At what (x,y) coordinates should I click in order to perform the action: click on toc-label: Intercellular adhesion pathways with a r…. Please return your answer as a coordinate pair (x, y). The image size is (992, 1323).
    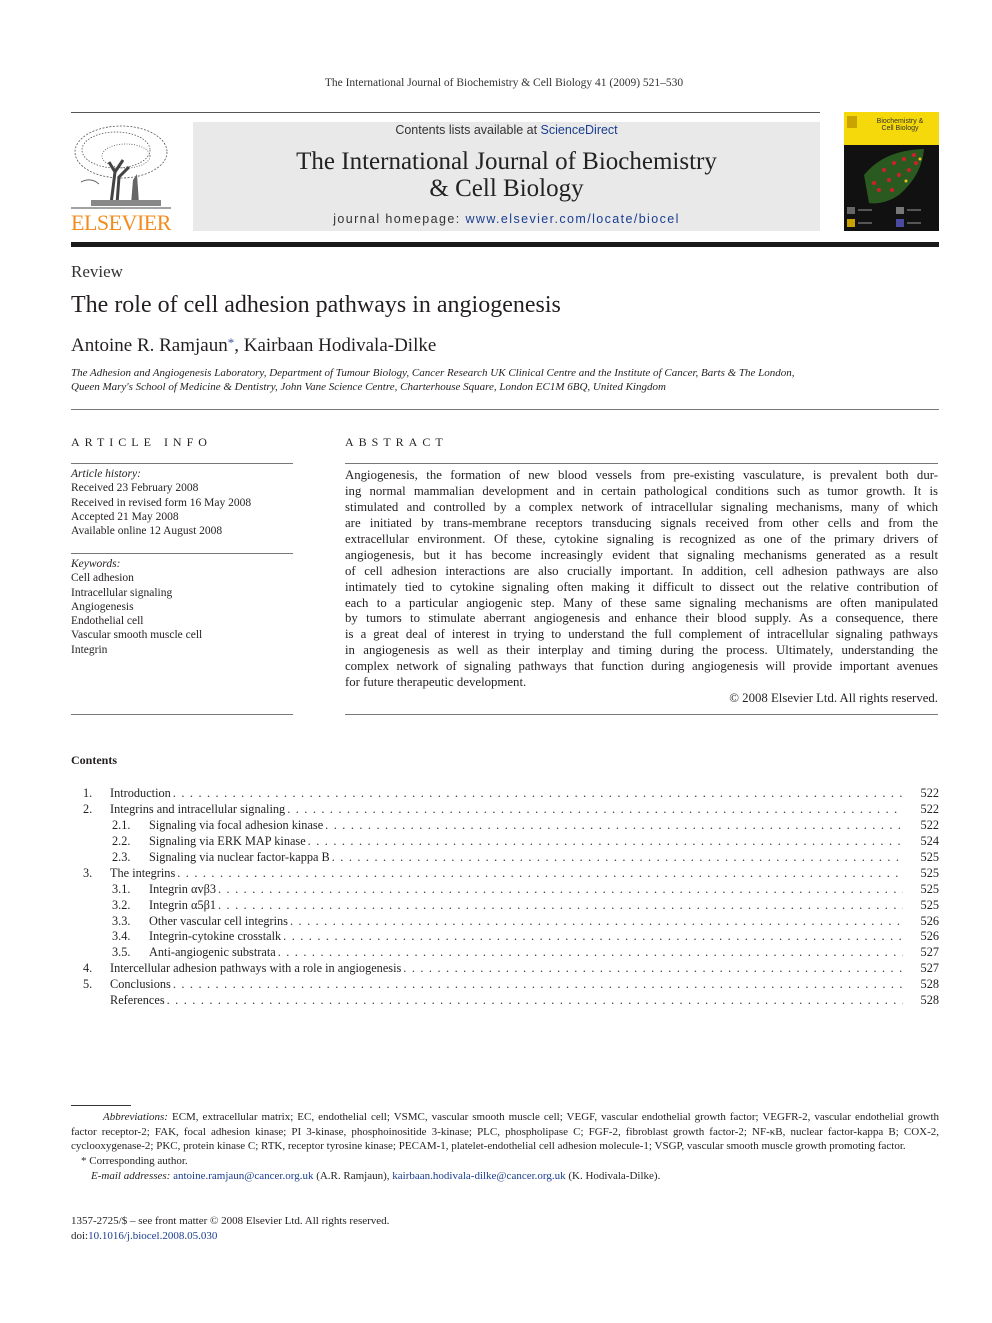
    Looking at the image, I should click on (255, 969).